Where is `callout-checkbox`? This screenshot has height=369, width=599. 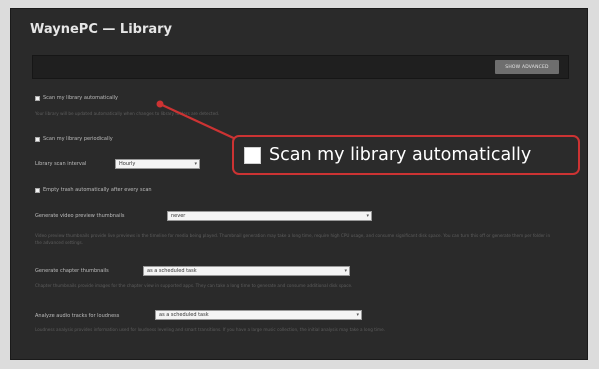
callout-checkbox is located at coordinates (252, 155).